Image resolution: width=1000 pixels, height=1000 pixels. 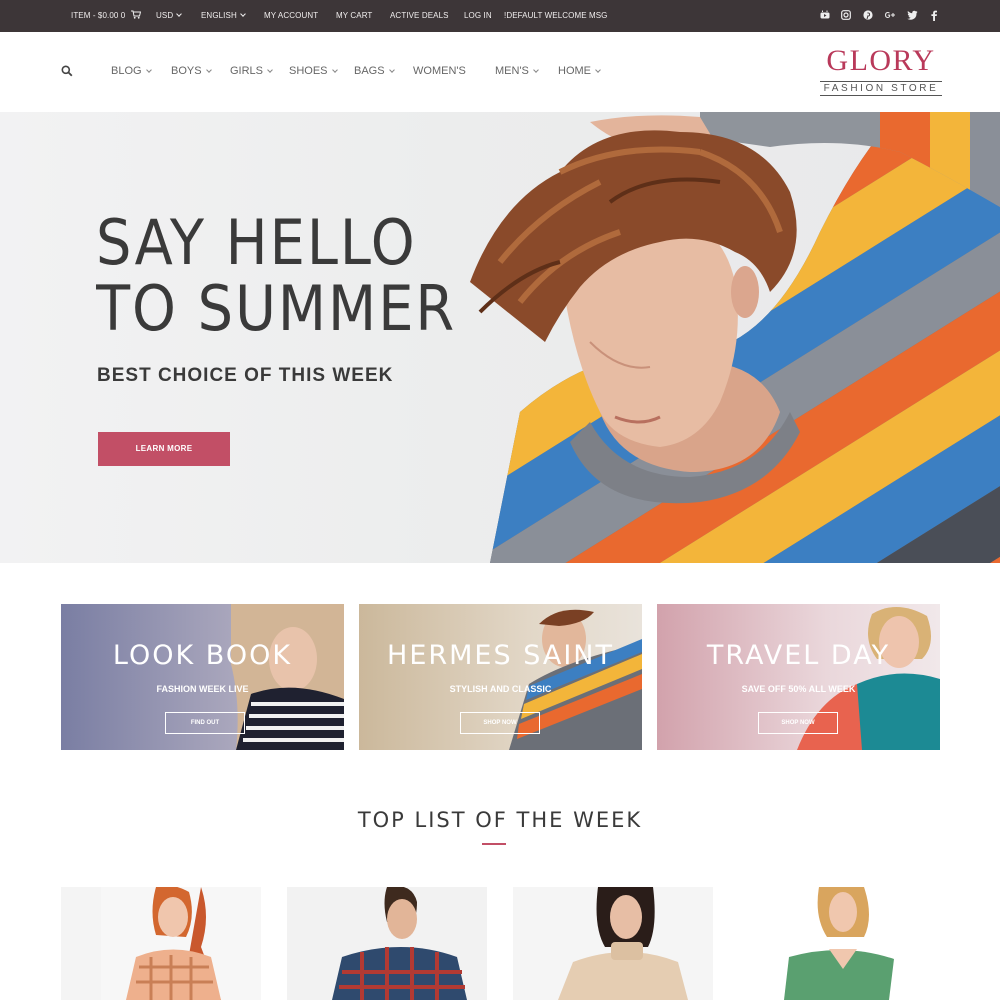 What do you see at coordinates (500, 655) in the screenshot?
I see `banner-title: HERMES SAINT` at bounding box center [500, 655].